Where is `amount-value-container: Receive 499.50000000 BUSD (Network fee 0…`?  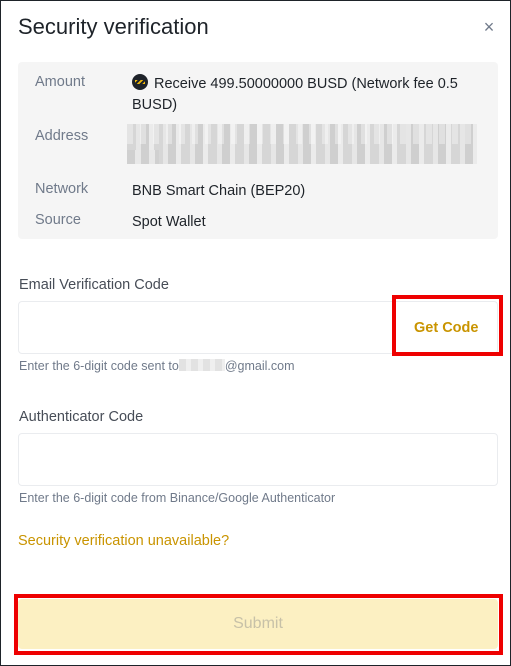
amount-value-container: Receive 499.50000000 BUSD (Network fee 0… is located at coordinates (307, 95).